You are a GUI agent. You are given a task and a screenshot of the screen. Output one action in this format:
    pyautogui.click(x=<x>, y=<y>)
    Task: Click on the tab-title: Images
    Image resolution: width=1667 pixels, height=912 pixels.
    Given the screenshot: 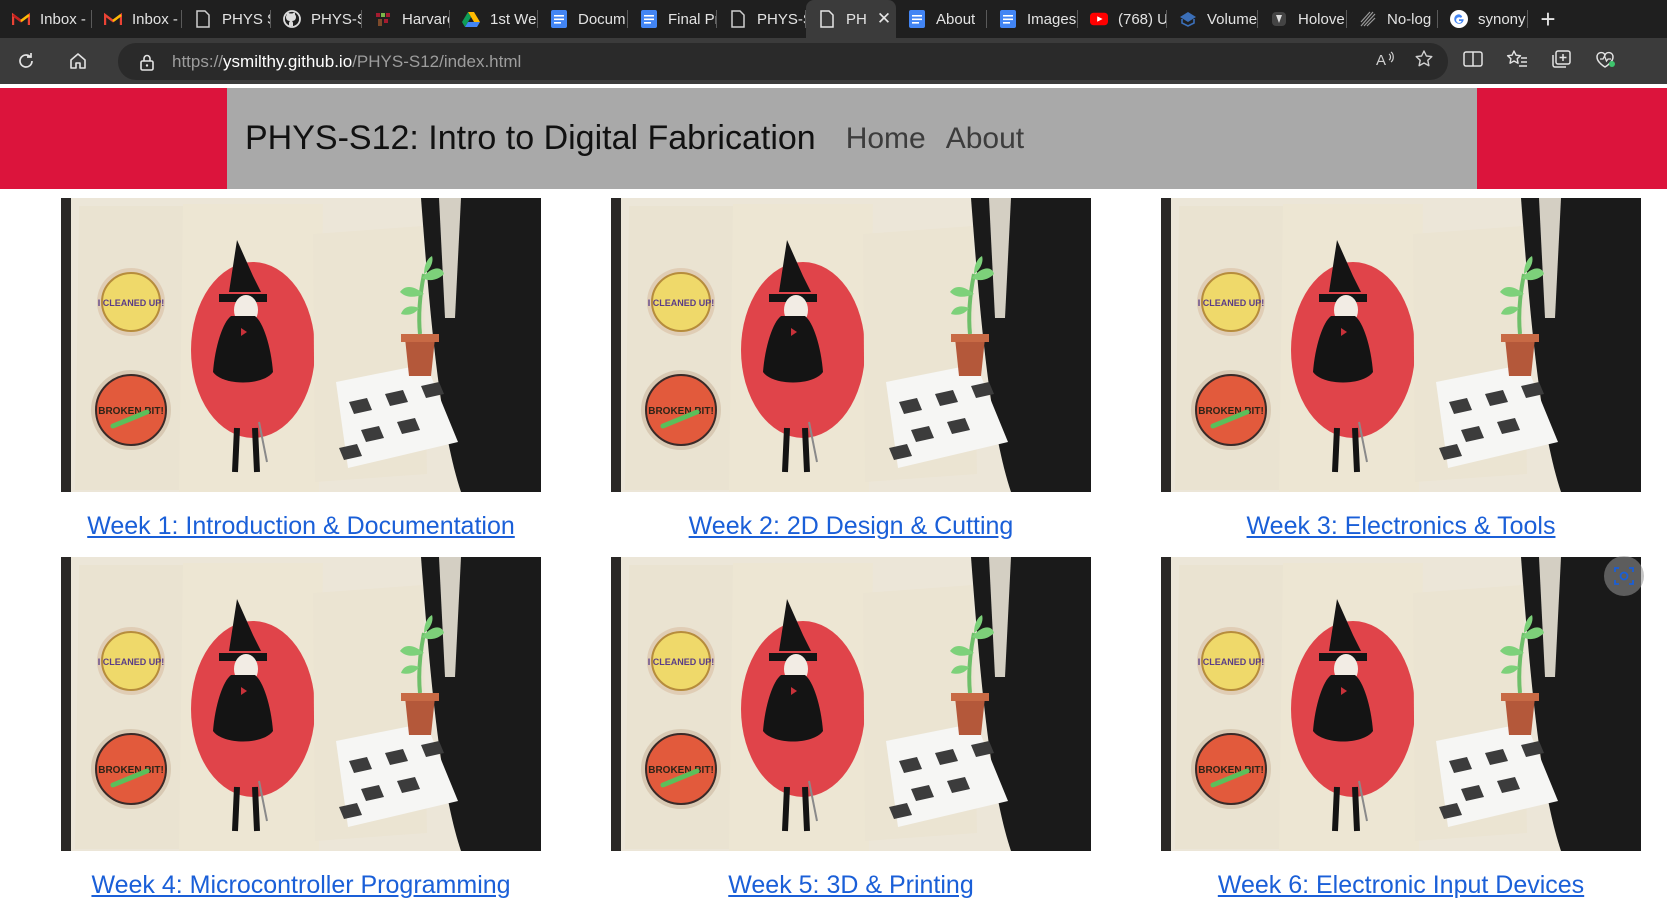 What is the action you would take?
    pyautogui.click(x=1052, y=19)
    